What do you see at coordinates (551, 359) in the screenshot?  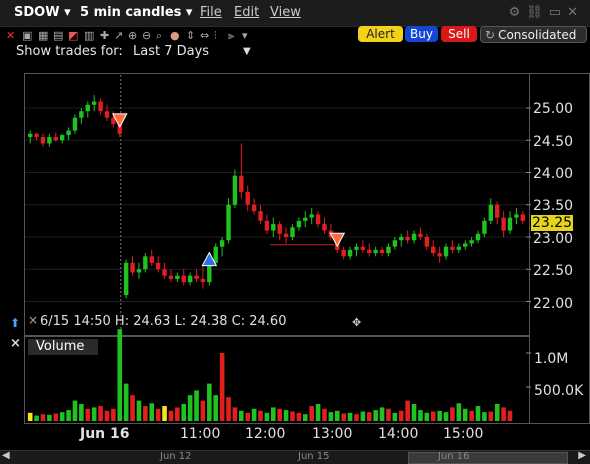 I see `volume-tick-label: 1.0M` at bounding box center [551, 359].